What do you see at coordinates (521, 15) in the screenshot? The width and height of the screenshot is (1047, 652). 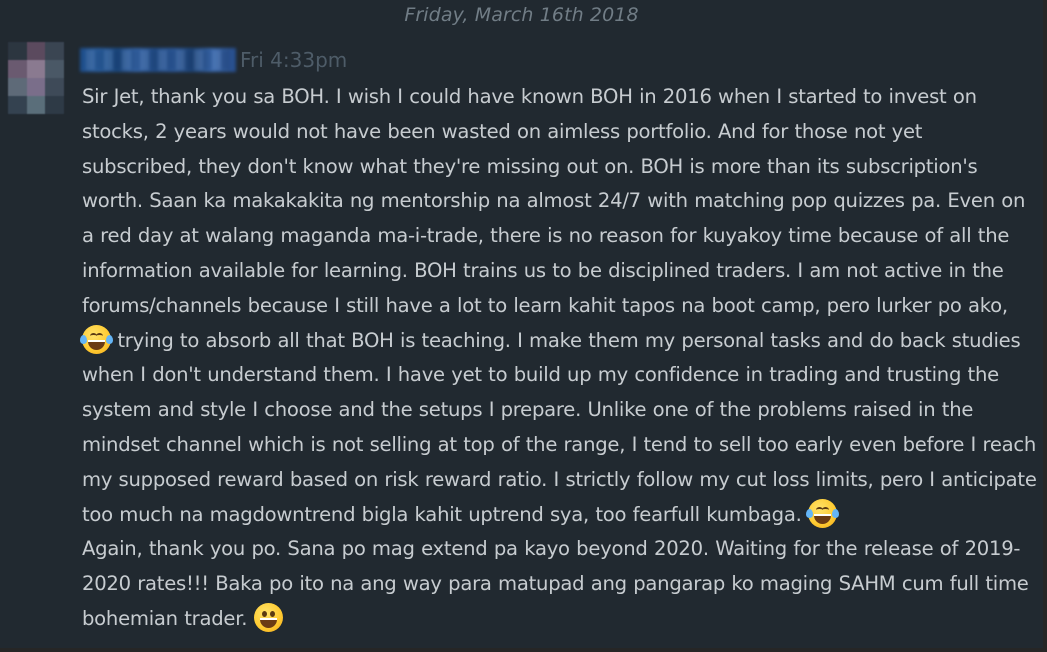 I see `date-divider: Friday, March 16th 2018` at bounding box center [521, 15].